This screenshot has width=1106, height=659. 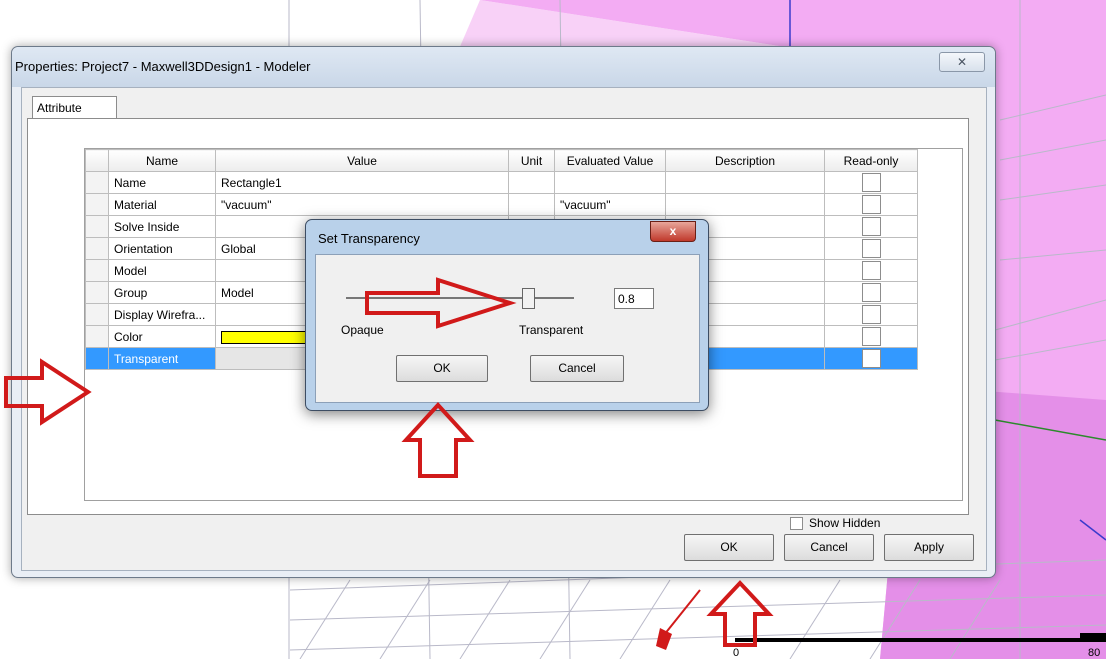 I want to click on column-header-read-only: Read-only, so click(x=871, y=160).